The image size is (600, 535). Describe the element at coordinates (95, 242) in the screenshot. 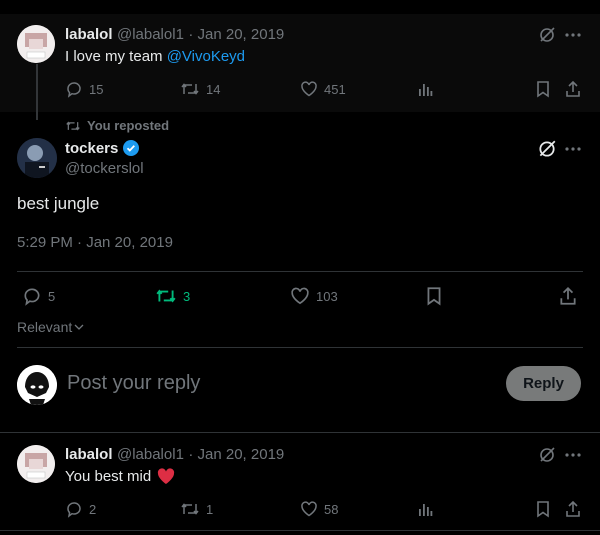

I see `tweet-timestamp: 5:29 PM · Jan 20, 2019` at that location.